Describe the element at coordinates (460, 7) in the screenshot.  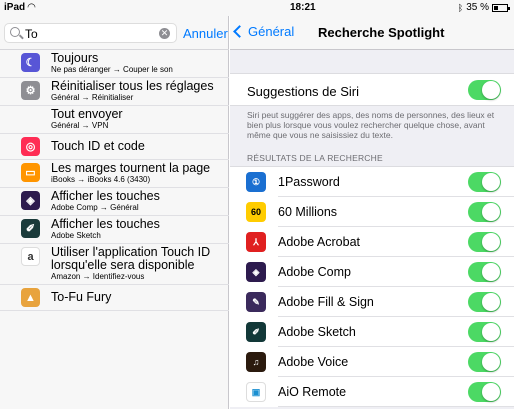
I see `bluetooth-icon: ᛒ` at that location.